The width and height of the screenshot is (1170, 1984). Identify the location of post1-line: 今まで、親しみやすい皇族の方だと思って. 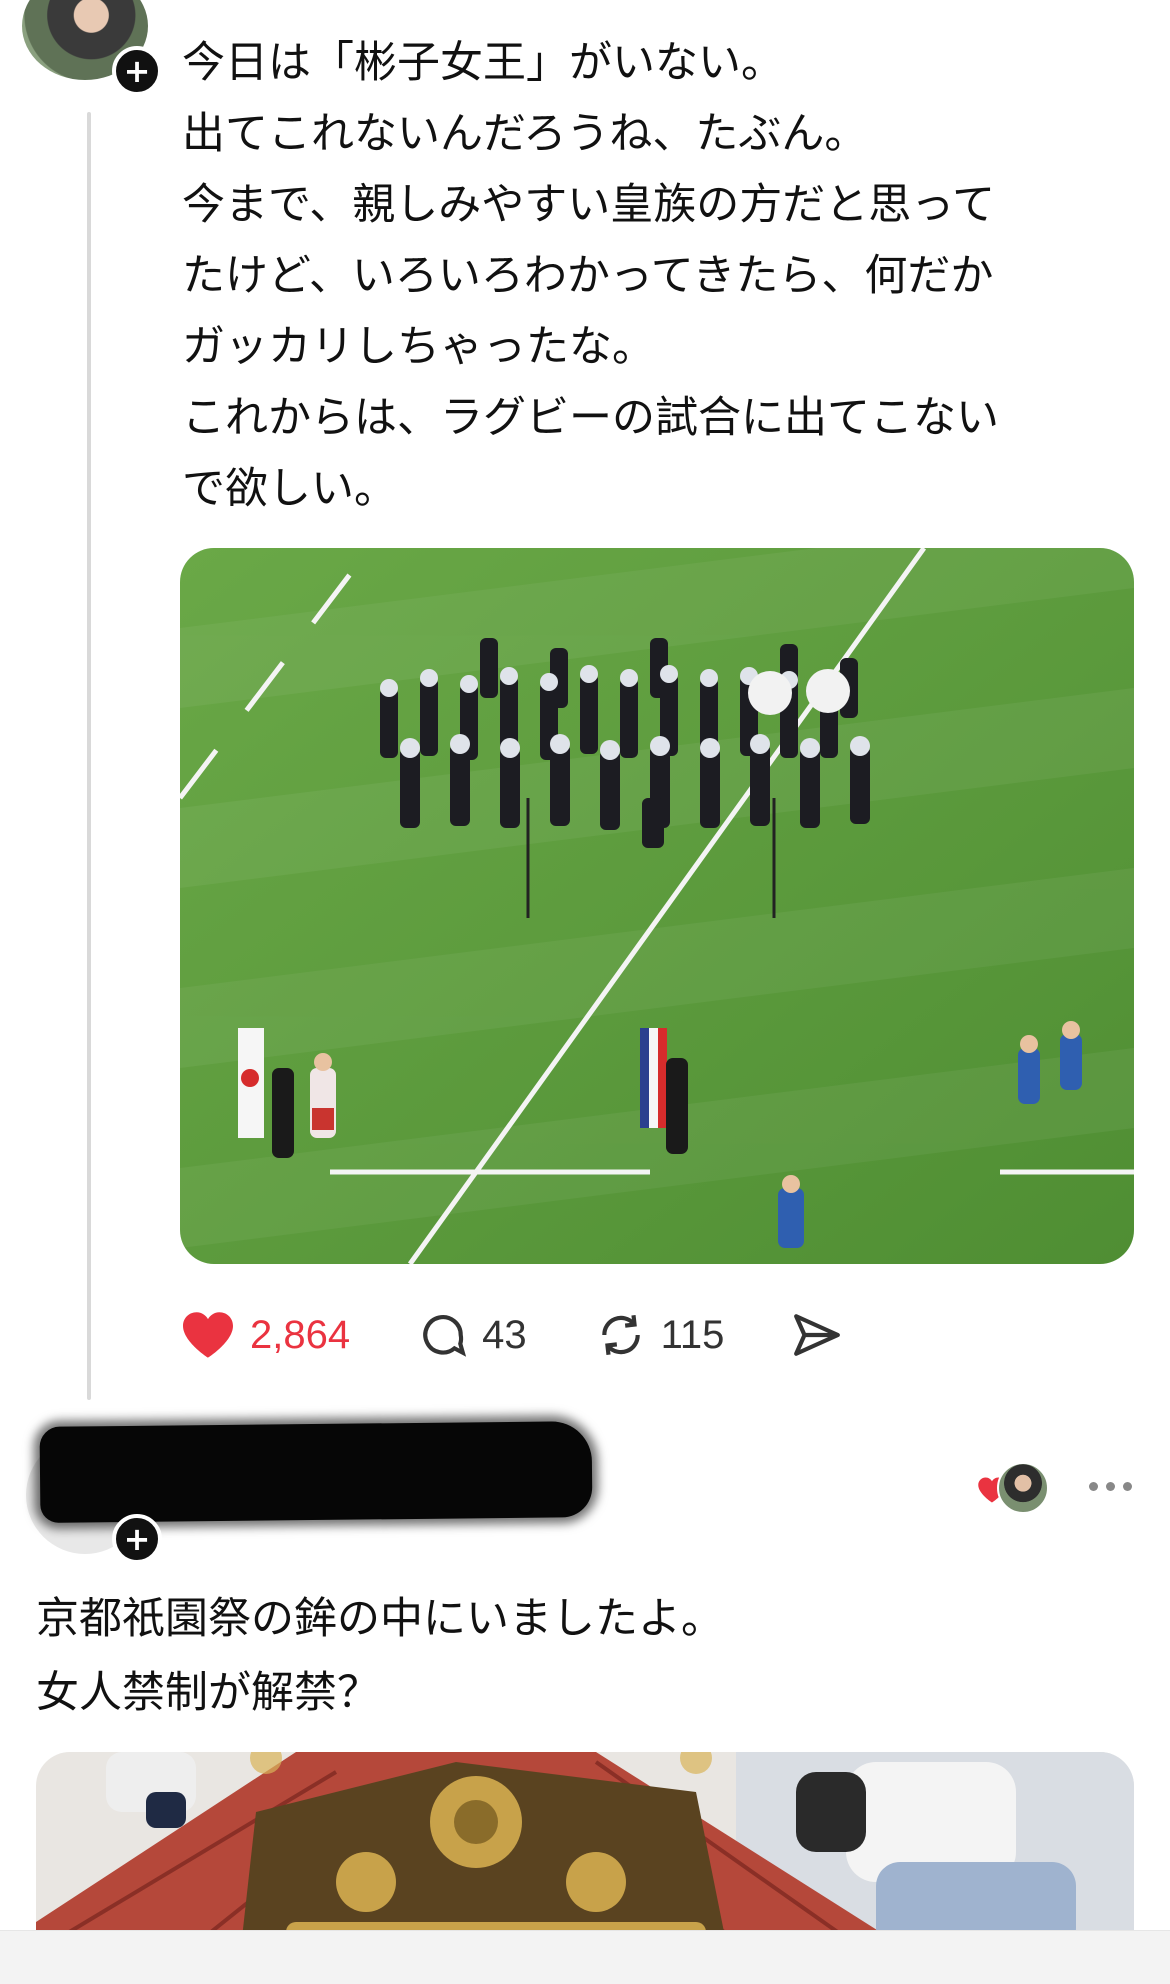
(589, 205).